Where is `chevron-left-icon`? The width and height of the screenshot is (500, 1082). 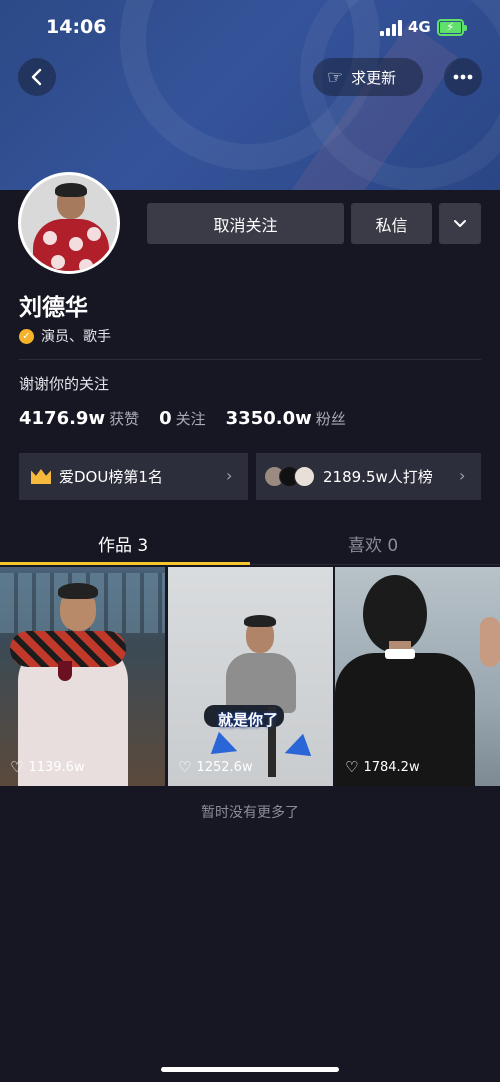
chevron-left-icon is located at coordinates (36, 77).